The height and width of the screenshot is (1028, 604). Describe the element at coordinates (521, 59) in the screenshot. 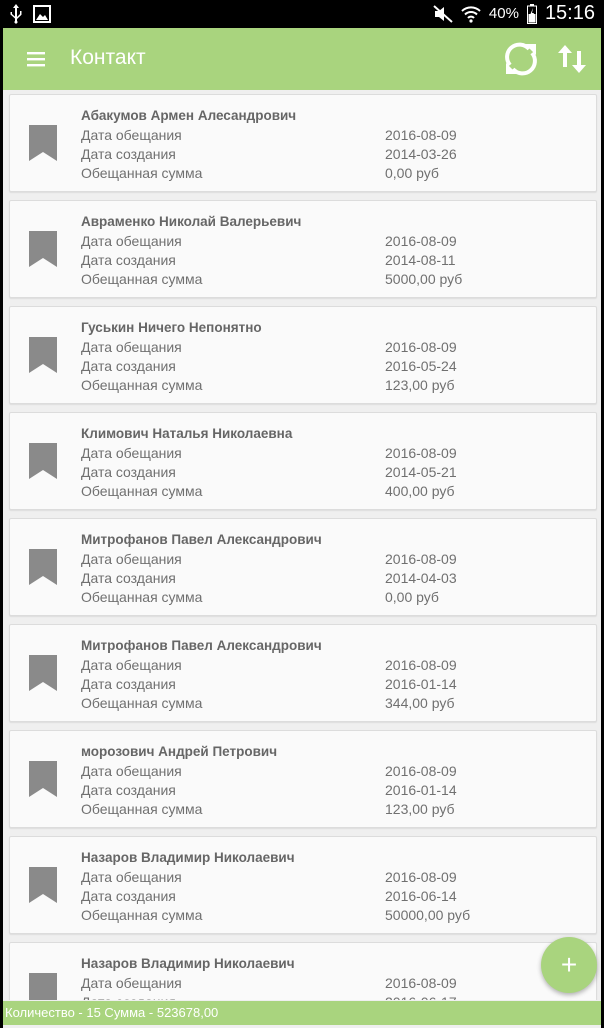

I see `refresh-icon` at that location.